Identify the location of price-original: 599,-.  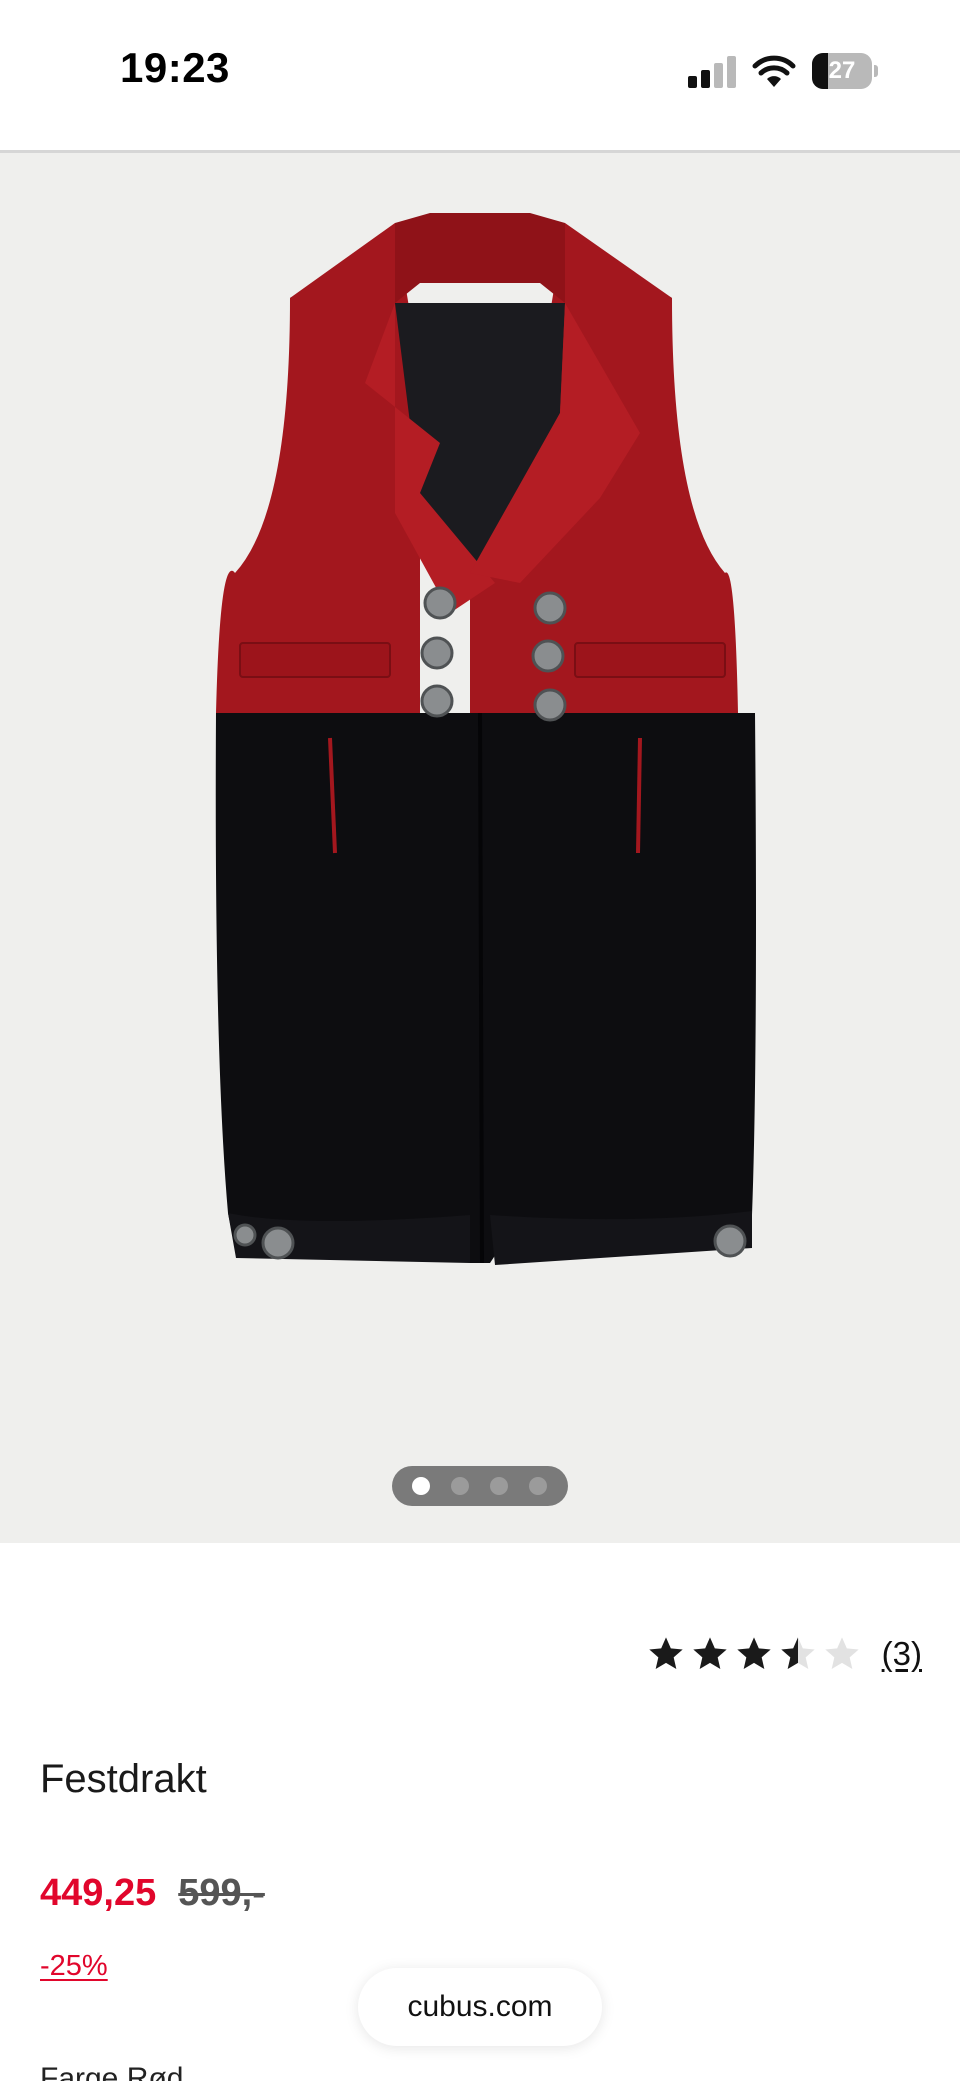
(221, 1893).